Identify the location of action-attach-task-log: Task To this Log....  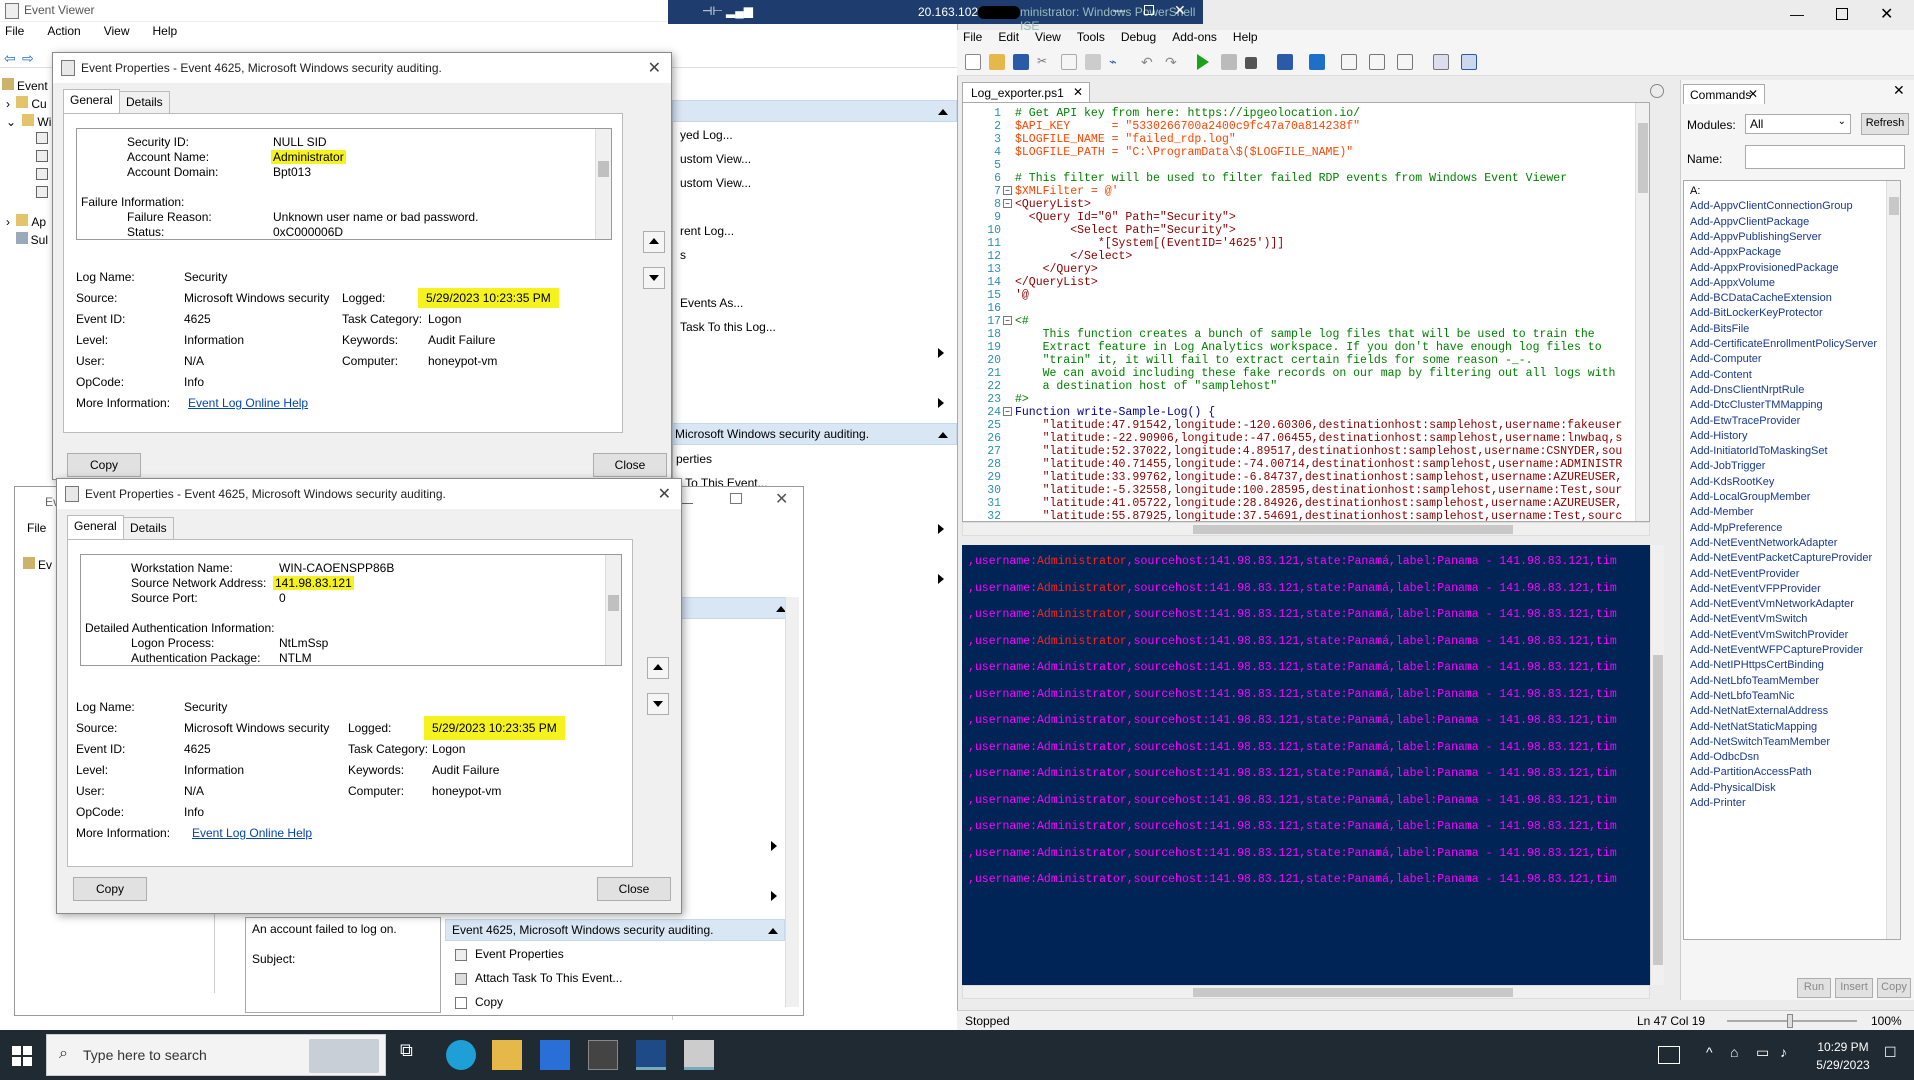
(728, 327).